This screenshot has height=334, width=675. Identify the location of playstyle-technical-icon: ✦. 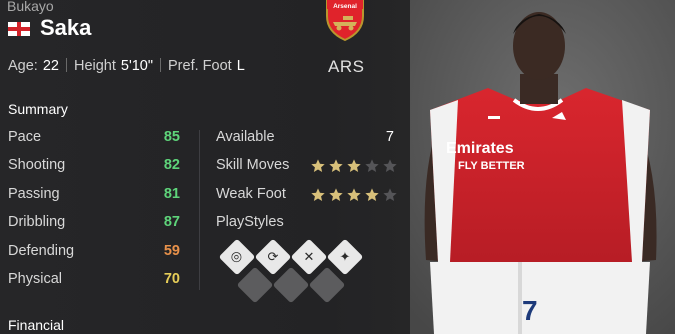
(345, 257).